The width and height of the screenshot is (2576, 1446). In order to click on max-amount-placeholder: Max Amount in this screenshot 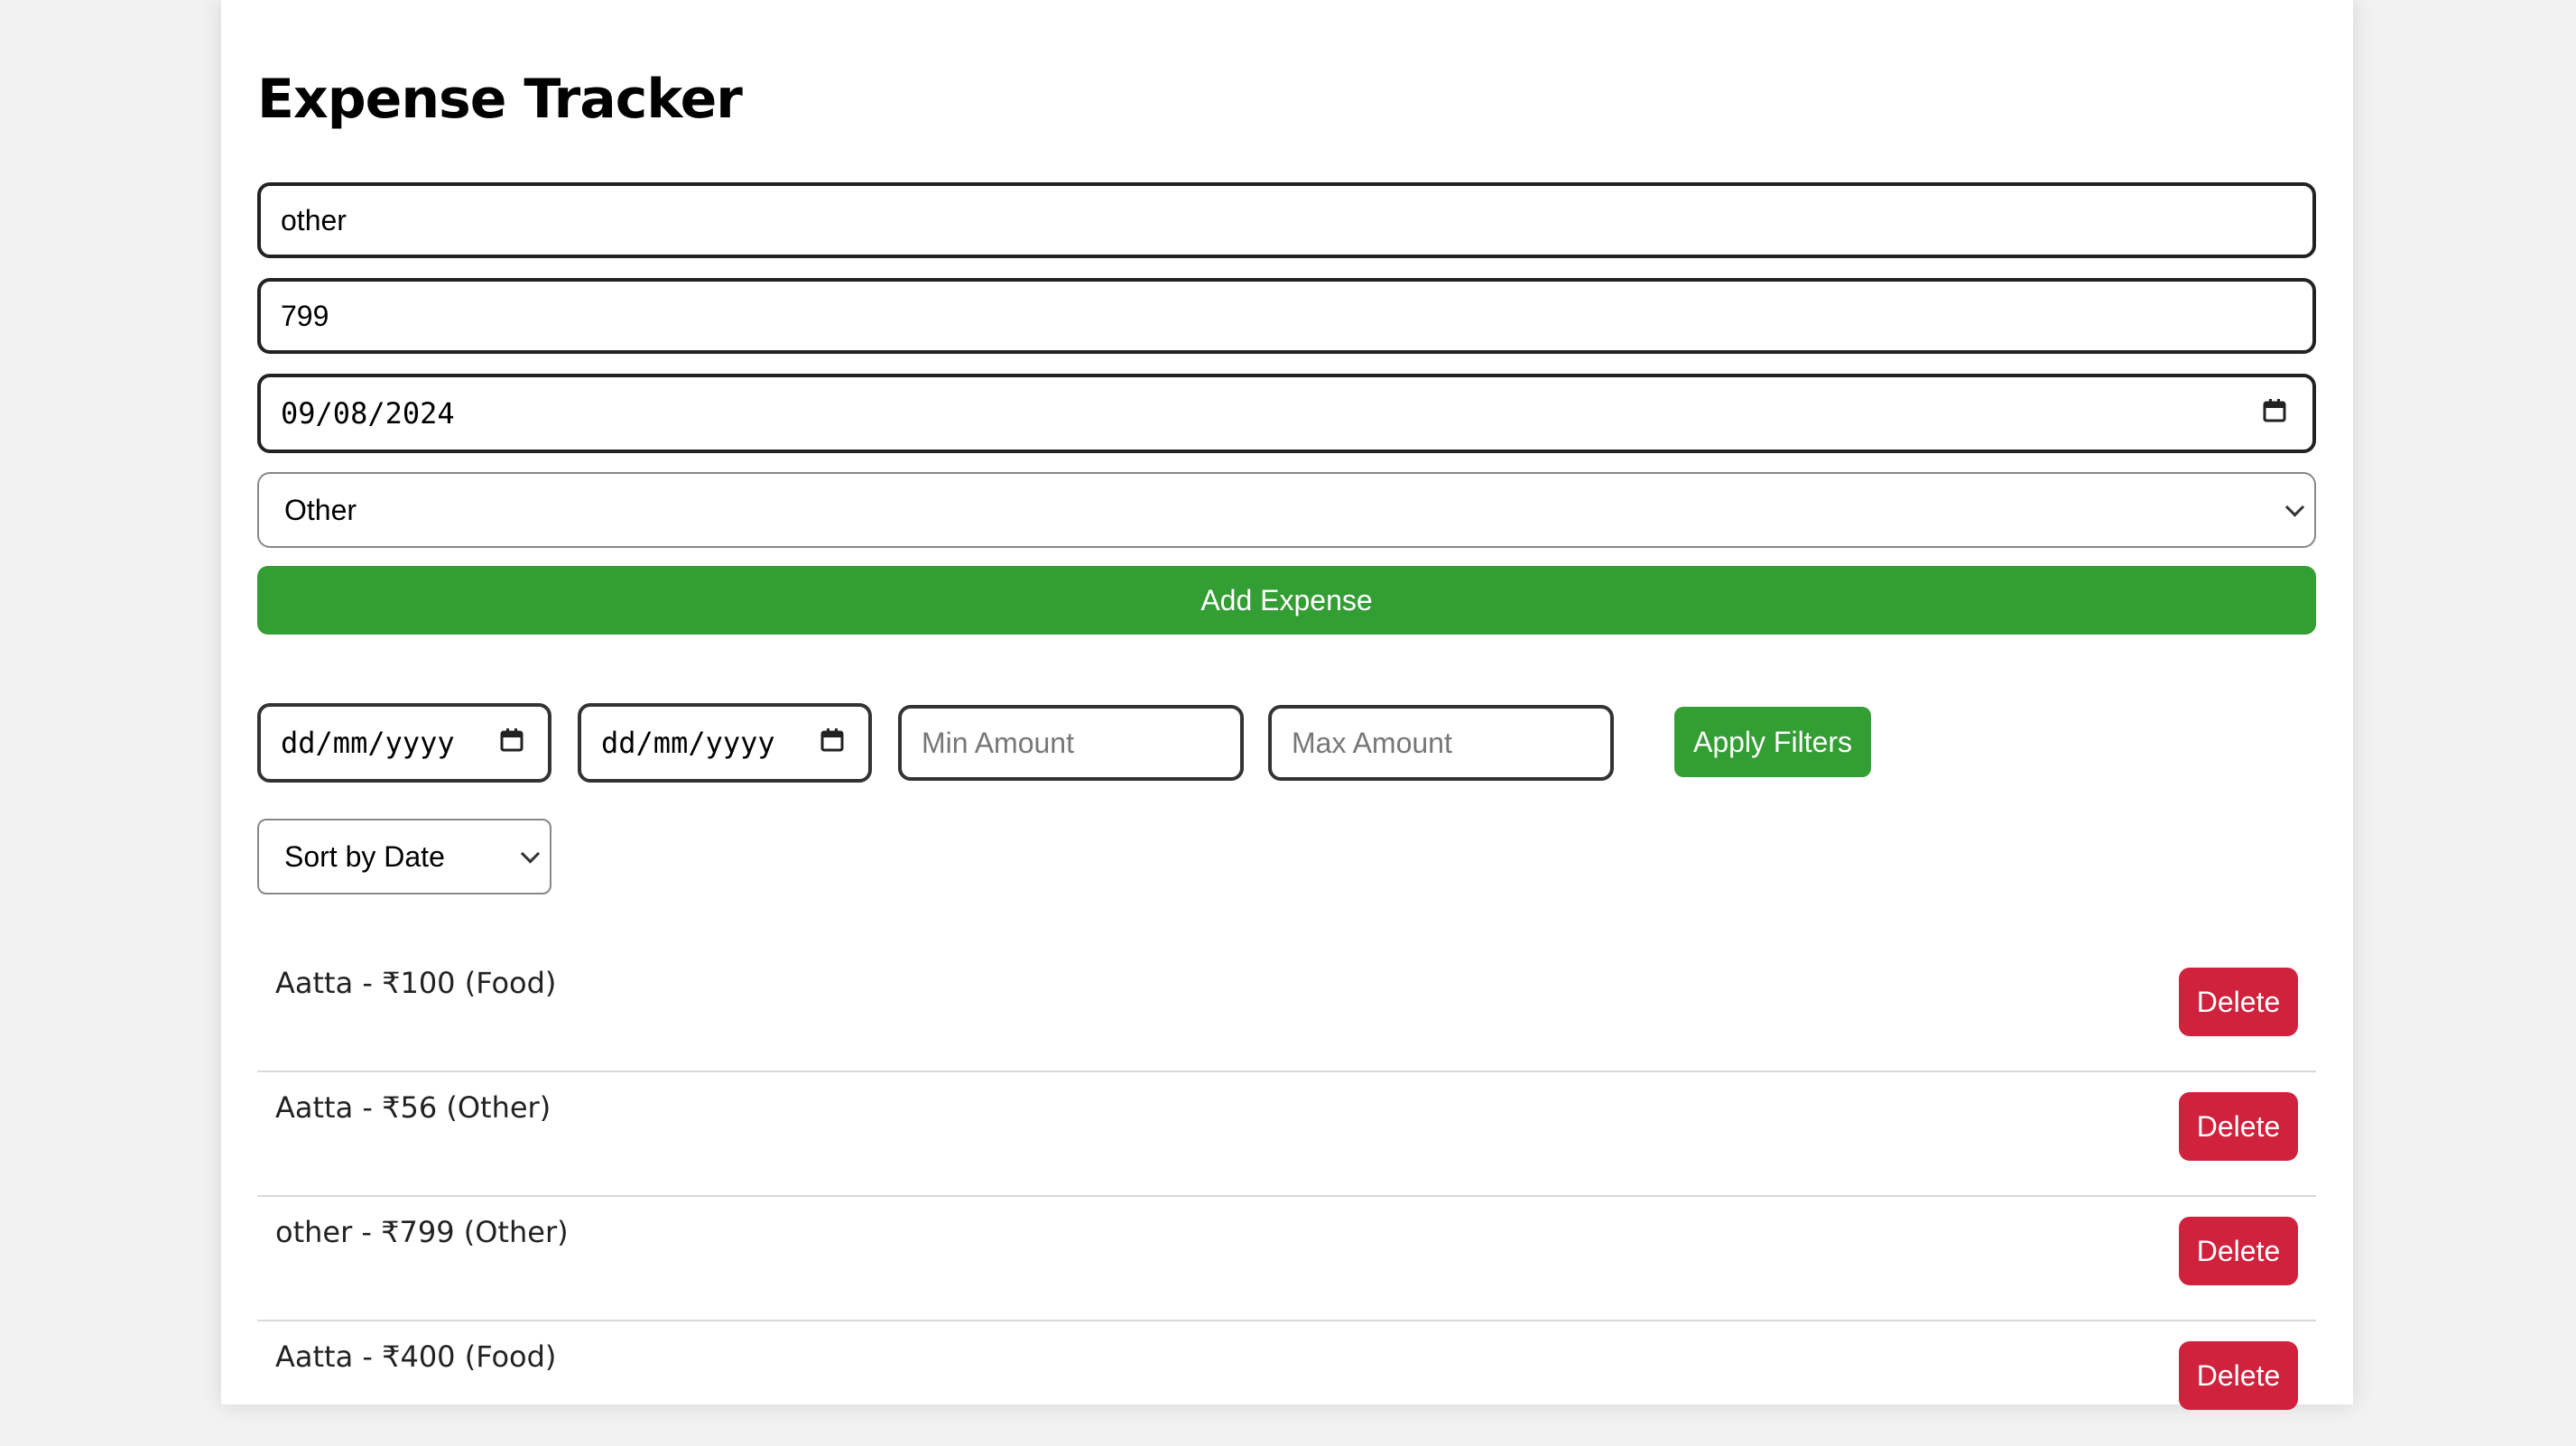, I will do `click(1372, 742)`.